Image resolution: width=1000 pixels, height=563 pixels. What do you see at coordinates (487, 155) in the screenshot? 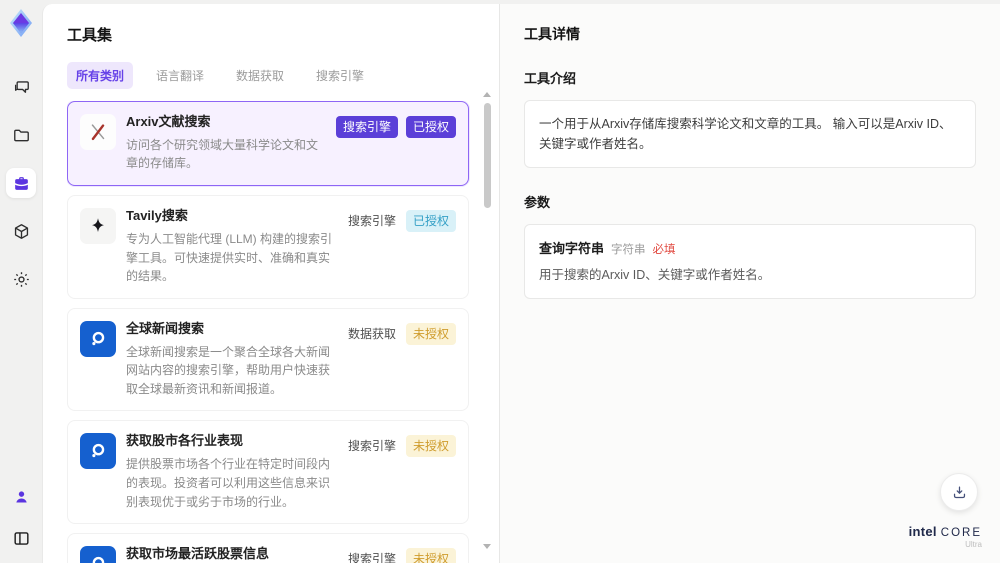
I see `scrollbar-thumb` at bounding box center [487, 155].